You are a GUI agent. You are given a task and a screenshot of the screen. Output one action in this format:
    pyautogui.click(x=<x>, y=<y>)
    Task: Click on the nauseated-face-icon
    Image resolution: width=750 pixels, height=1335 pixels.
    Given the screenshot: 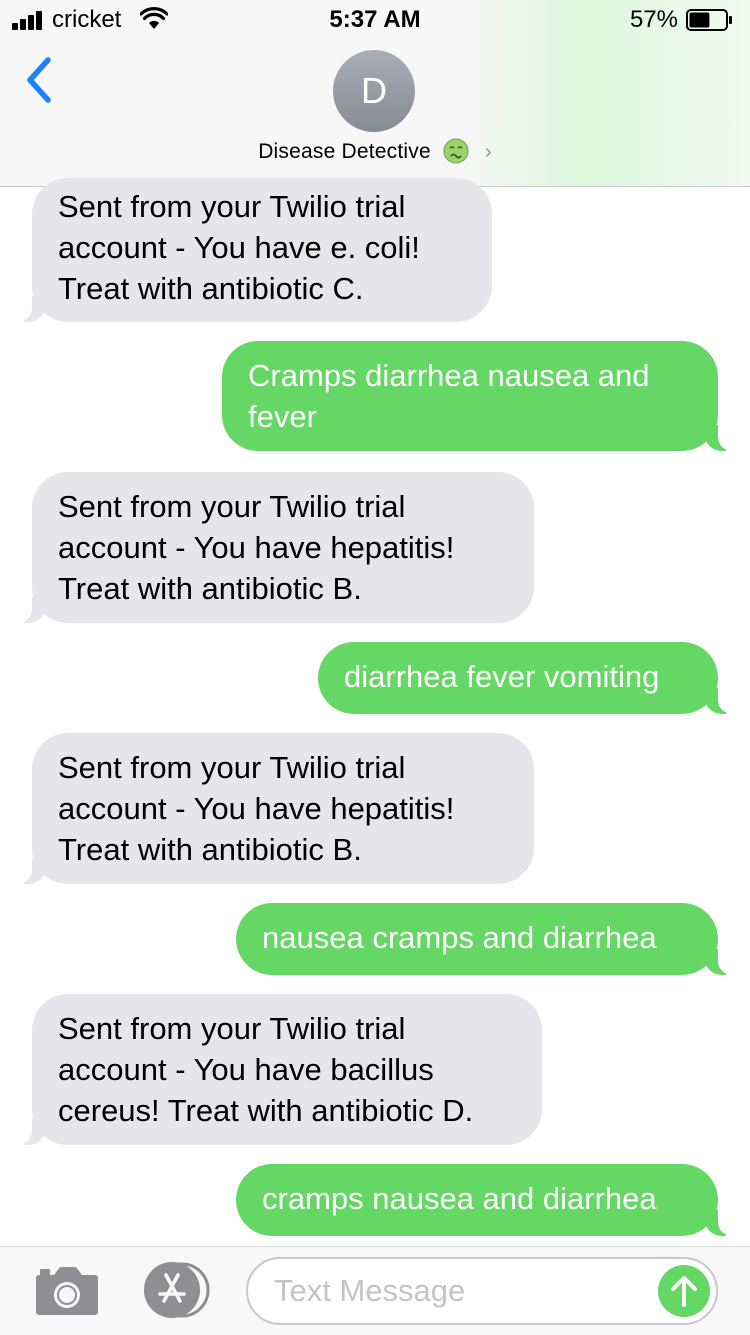 What is the action you would take?
    pyautogui.click(x=456, y=151)
    